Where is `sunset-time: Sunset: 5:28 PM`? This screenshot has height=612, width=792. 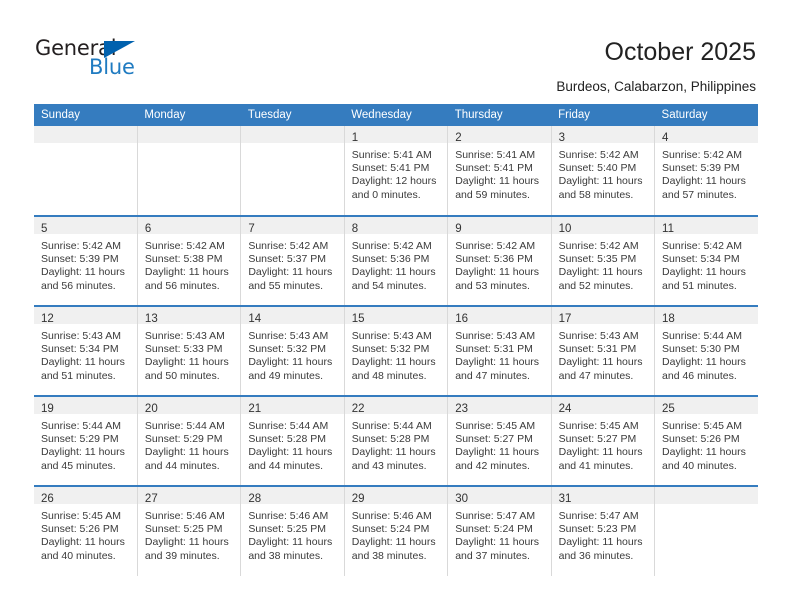 sunset-time: Sunset: 5:28 PM is located at coordinates (287, 439).